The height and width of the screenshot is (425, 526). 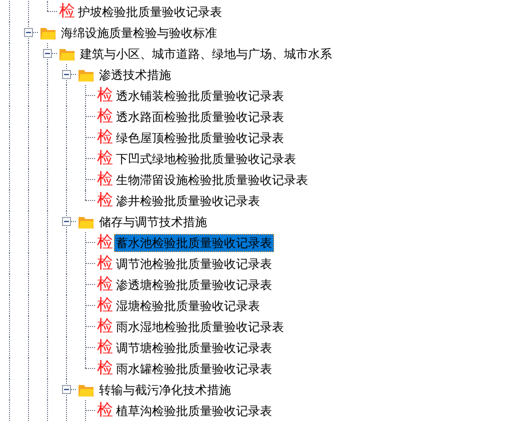 I want to click on tree-item: 植草沟检验批质量验收记录表, so click(x=194, y=411).